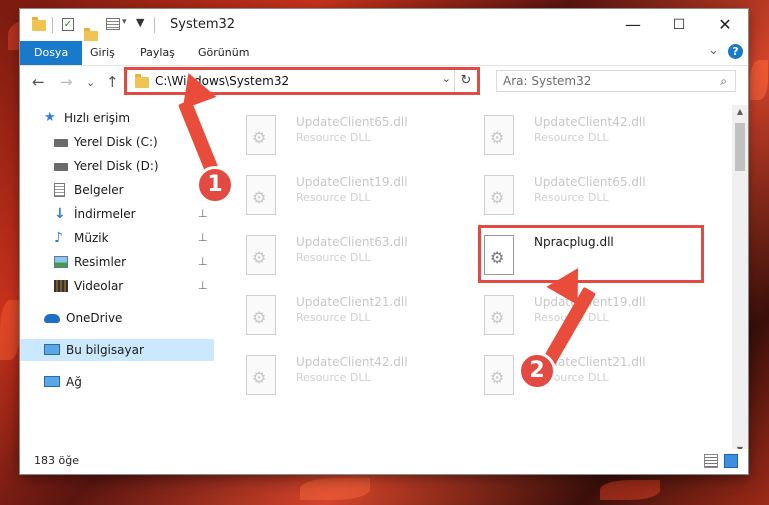 The width and height of the screenshot is (769, 505). Describe the element at coordinates (52, 318) in the screenshot. I see `cloud-icon` at that location.